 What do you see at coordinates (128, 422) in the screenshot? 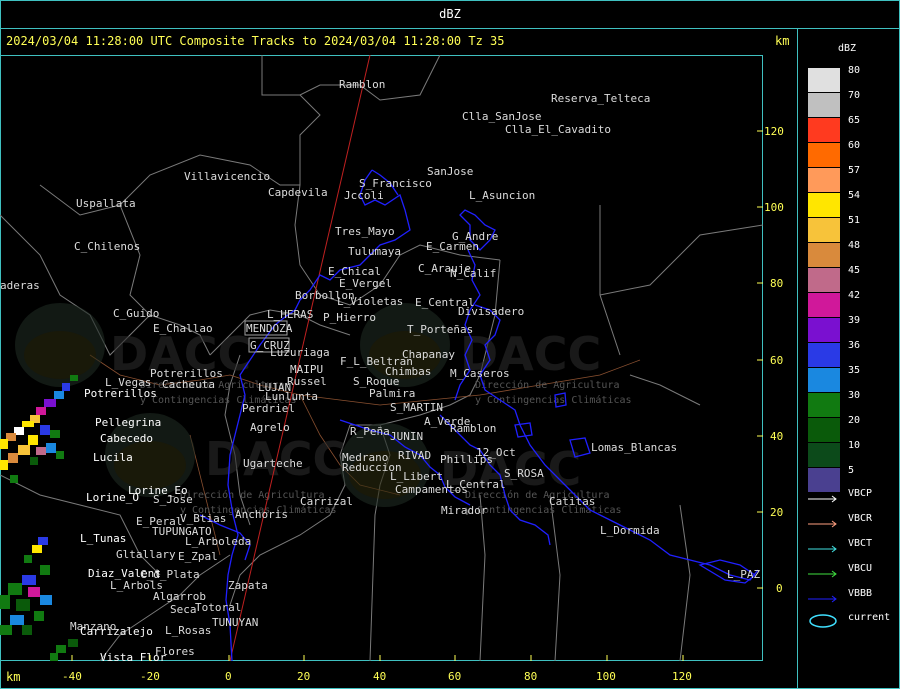
I see `svg-text: Pellegrina` at bounding box center [128, 422].